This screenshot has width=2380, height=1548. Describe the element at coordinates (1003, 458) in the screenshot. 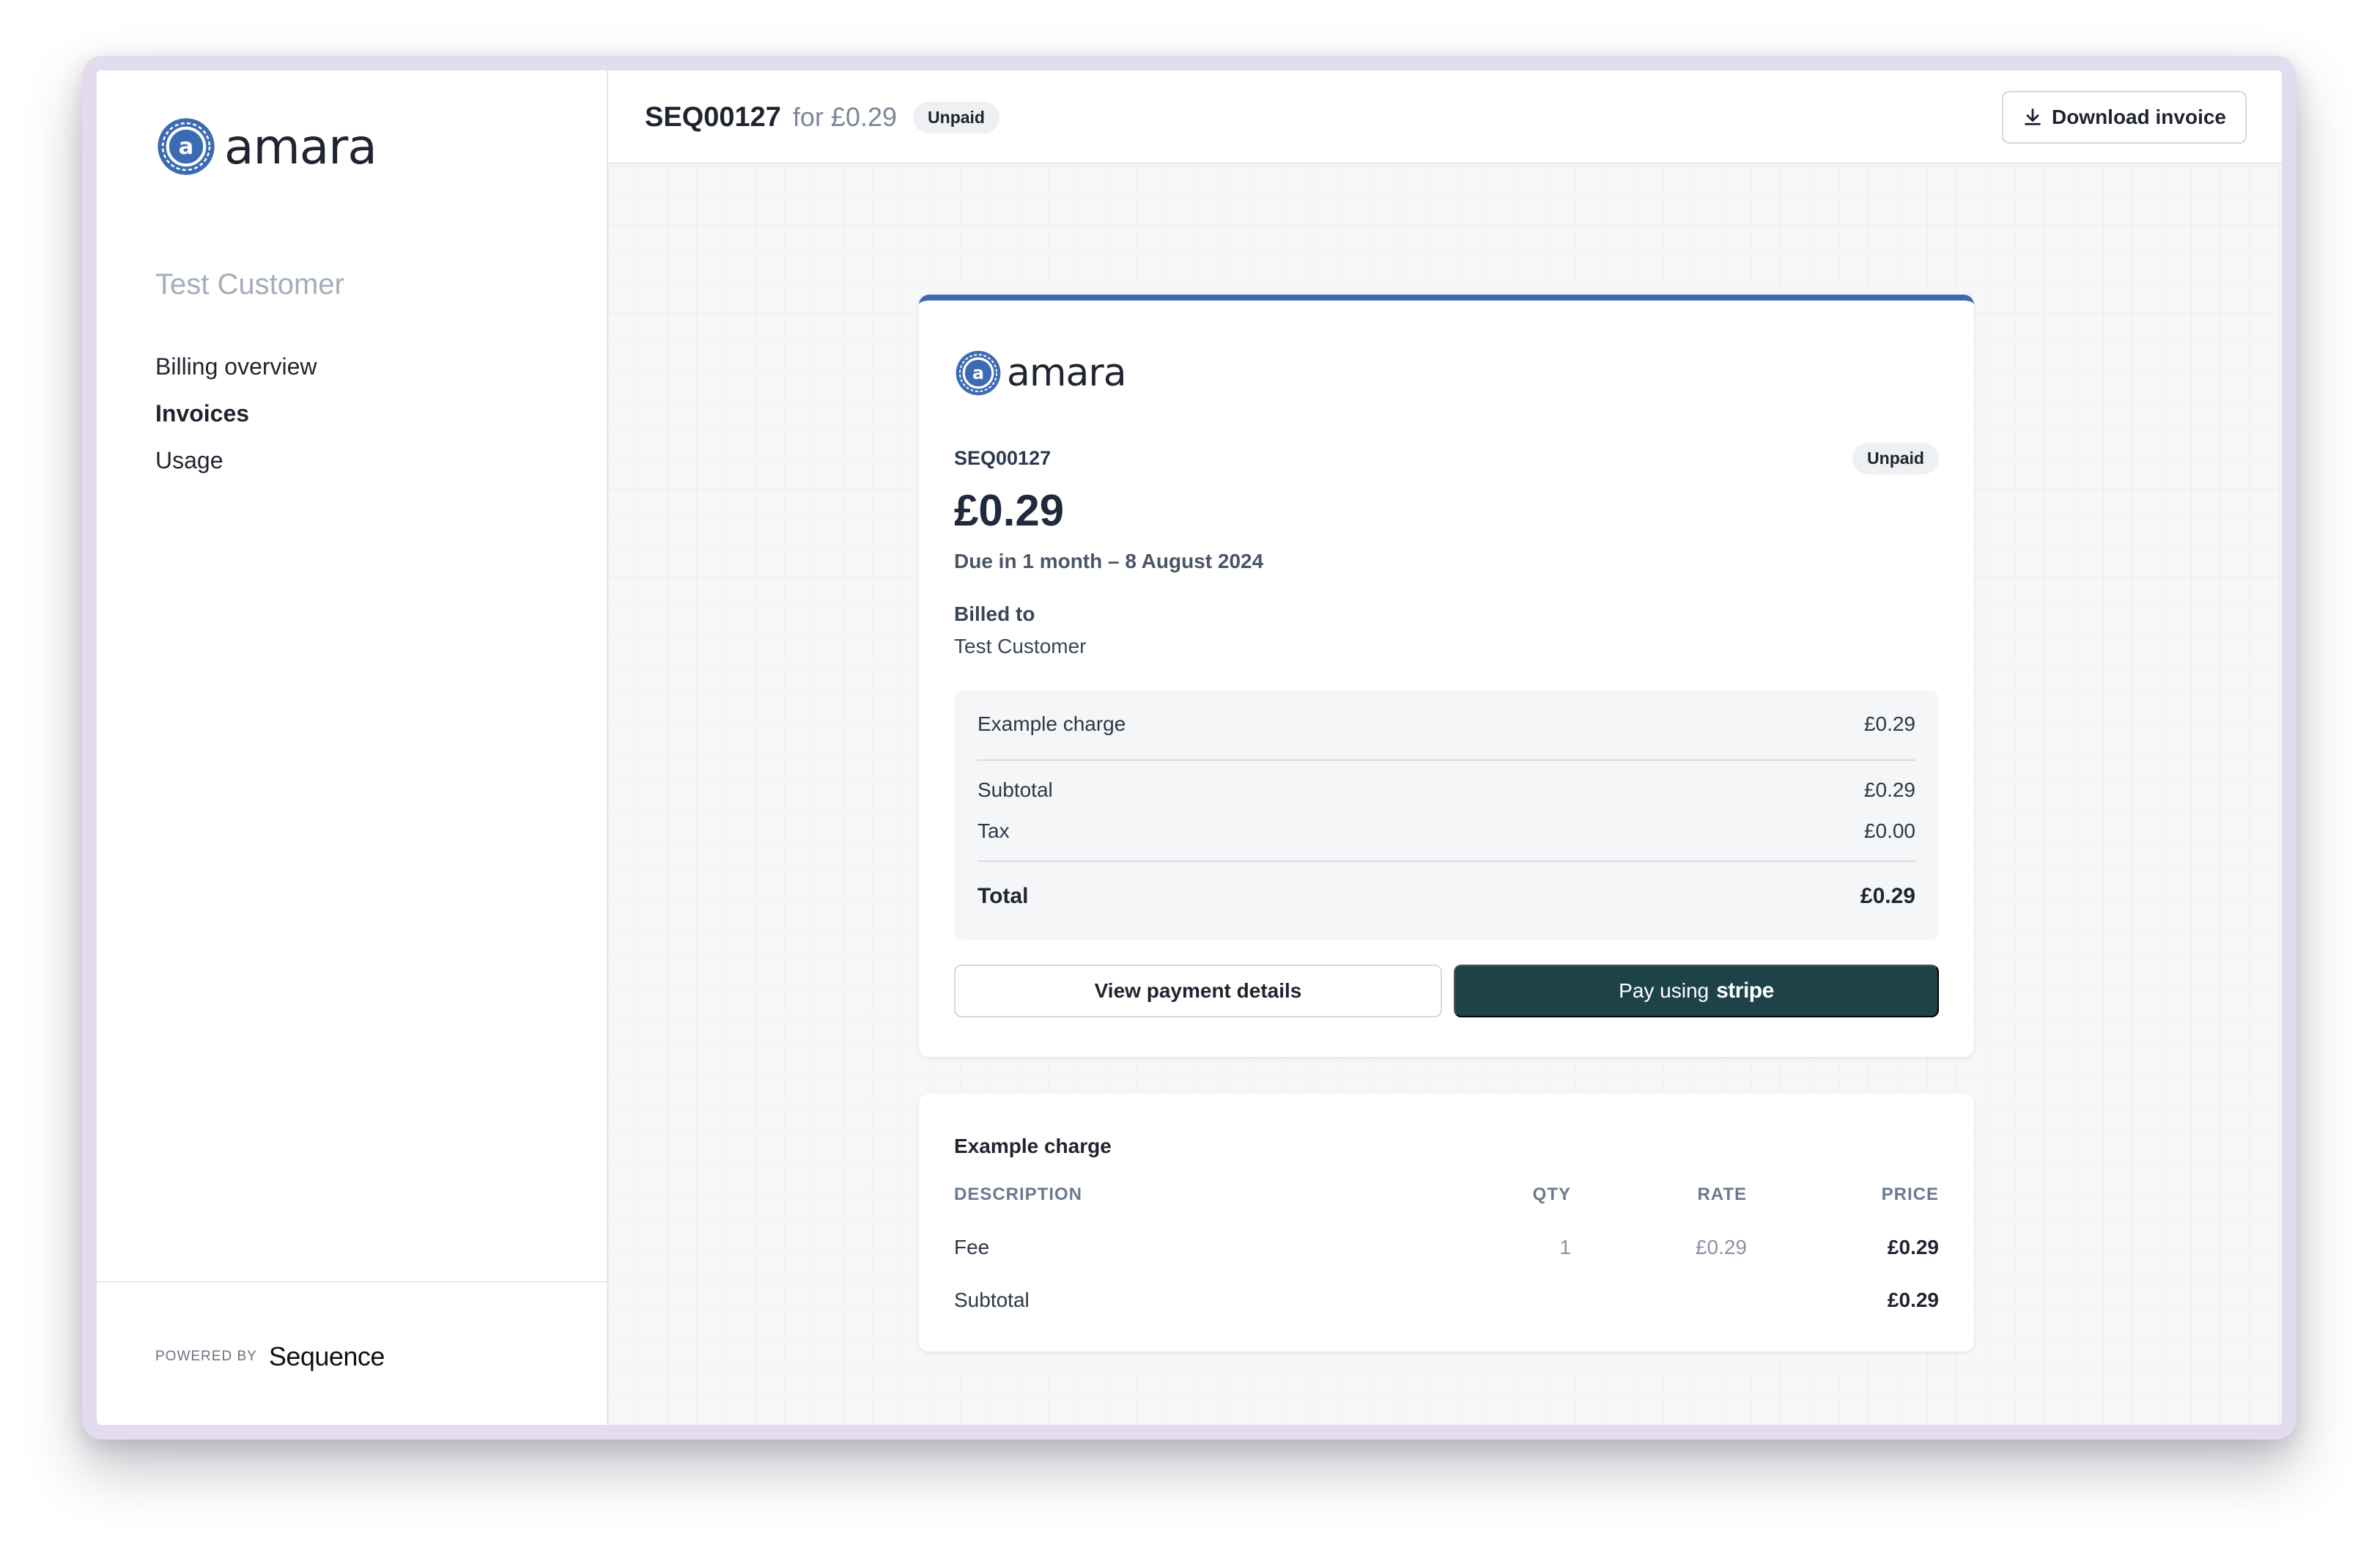

I see `invoice-id: SEQ00127` at that location.